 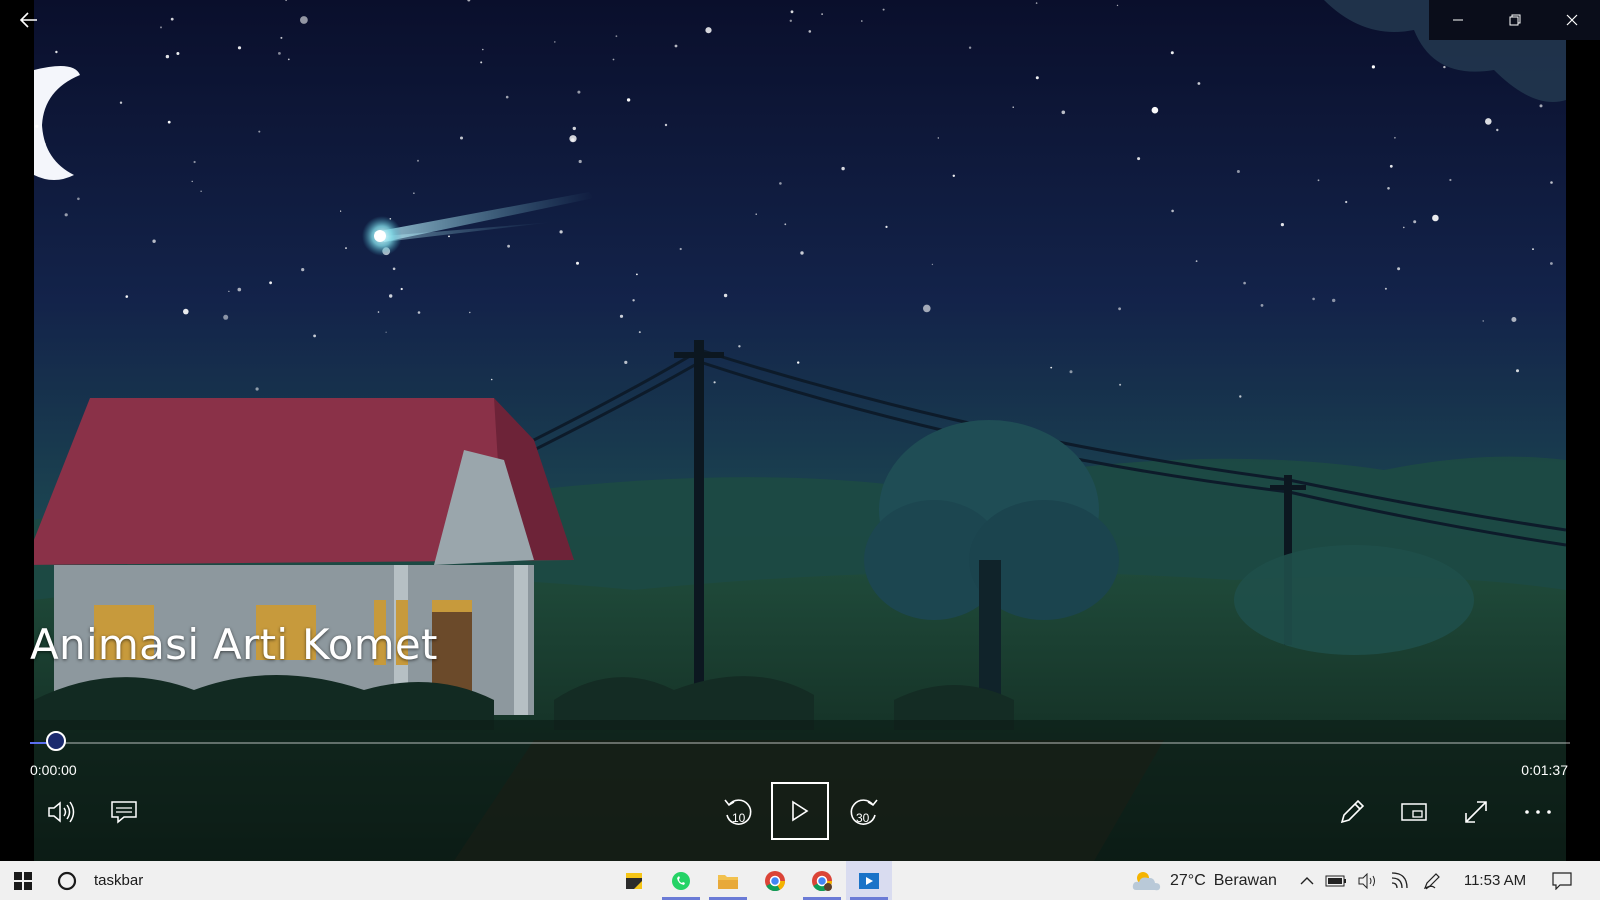 What do you see at coordinates (1210, 880) in the screenshot?
I see `weather-widget: 27°C Berawan` at bounding box center [1210, 880].